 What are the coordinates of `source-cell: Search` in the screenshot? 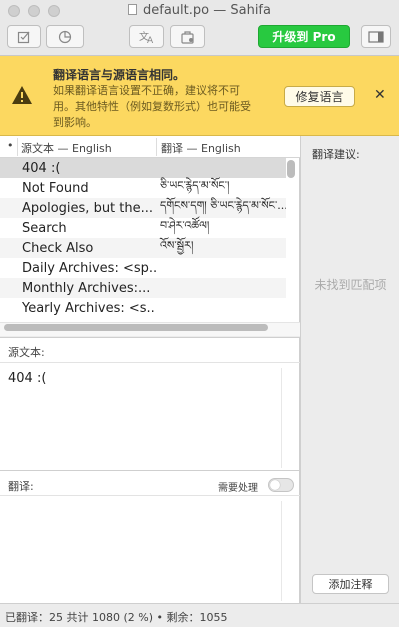 It's located at (44, 228).